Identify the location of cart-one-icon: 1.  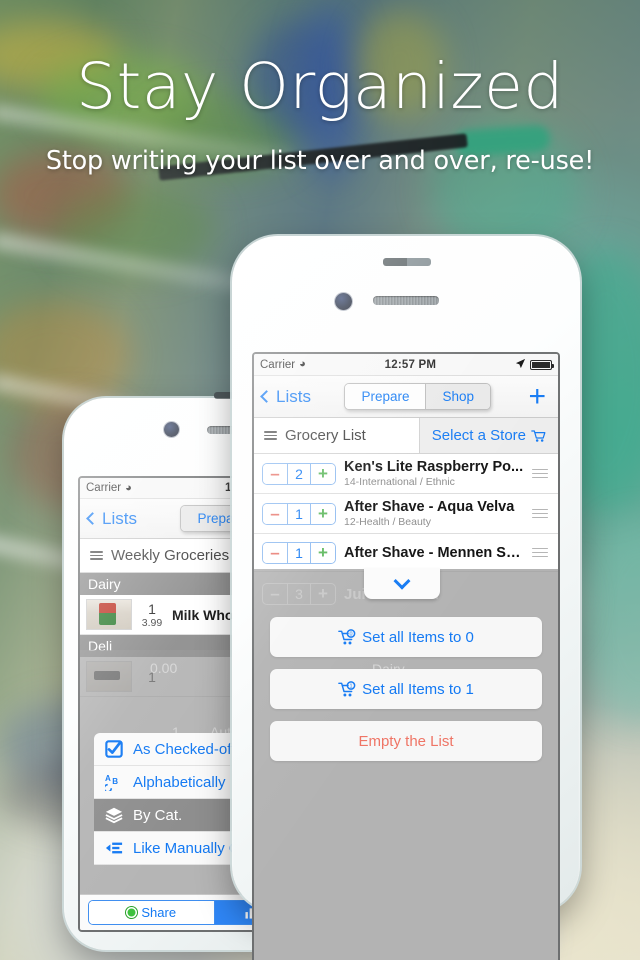
(348, 689).